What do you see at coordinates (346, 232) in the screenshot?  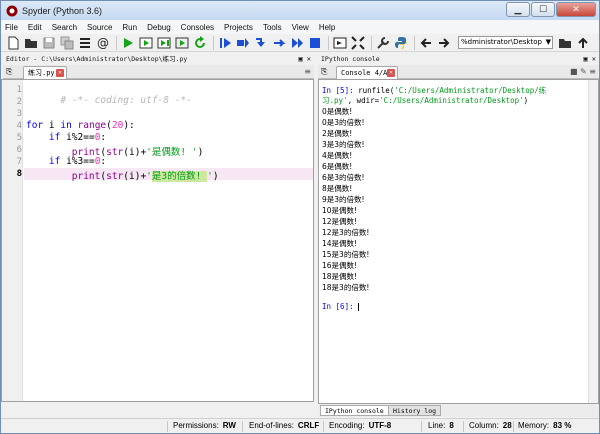 I see `console-output-line: 12是3的倍数!` at bounding box center [346, 232].